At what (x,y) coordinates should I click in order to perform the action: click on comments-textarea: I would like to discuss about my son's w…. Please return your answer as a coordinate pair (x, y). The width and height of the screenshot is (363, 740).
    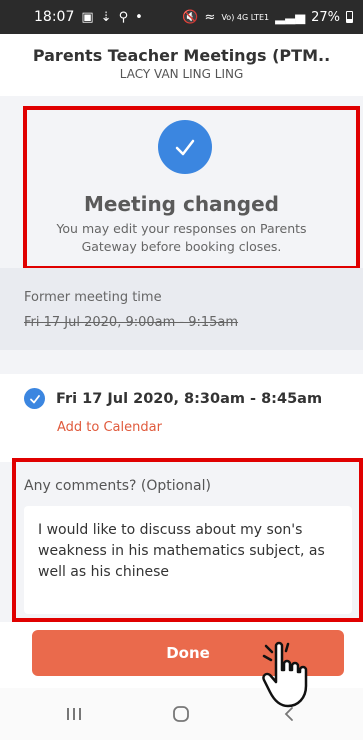
    Looking at the image, I should click on (188, 560).